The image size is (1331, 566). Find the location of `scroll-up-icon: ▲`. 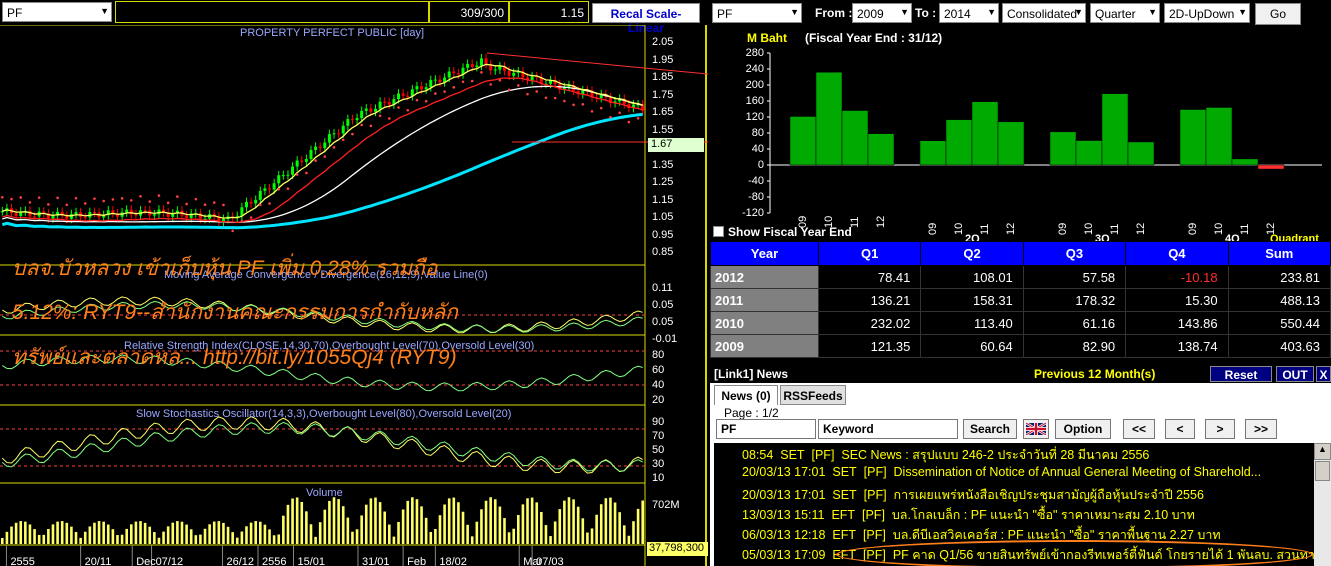

scroll-up-icon: ▲ is located at coordinates (1322, 451).